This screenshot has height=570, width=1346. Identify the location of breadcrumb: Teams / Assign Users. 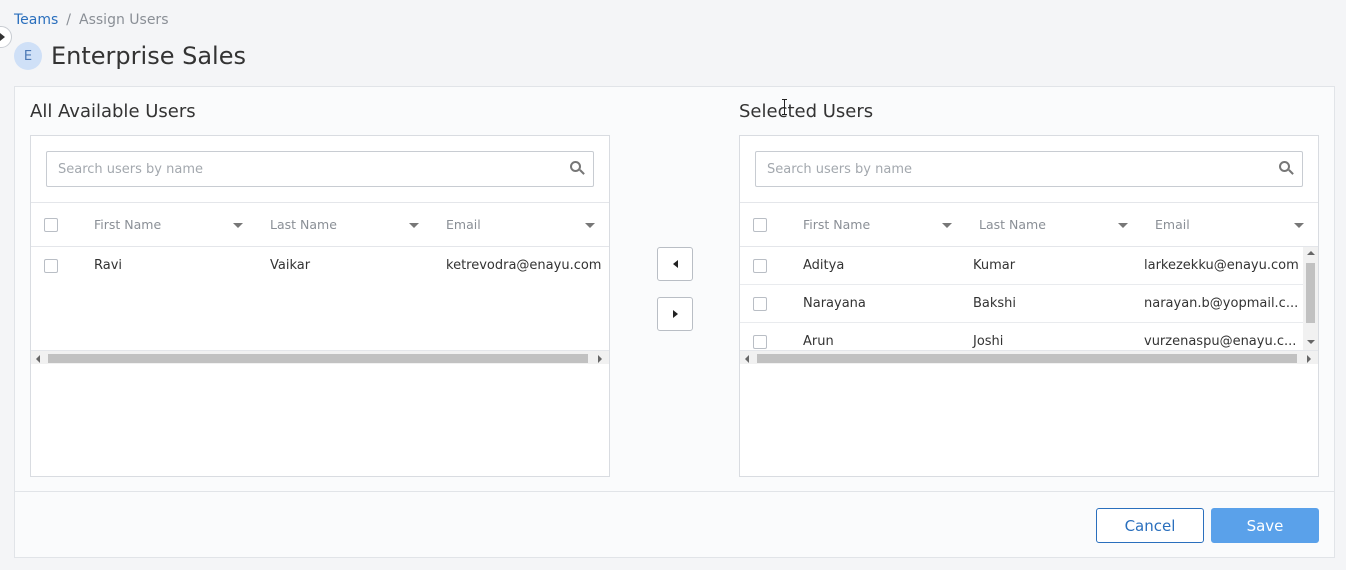
(91, 20).